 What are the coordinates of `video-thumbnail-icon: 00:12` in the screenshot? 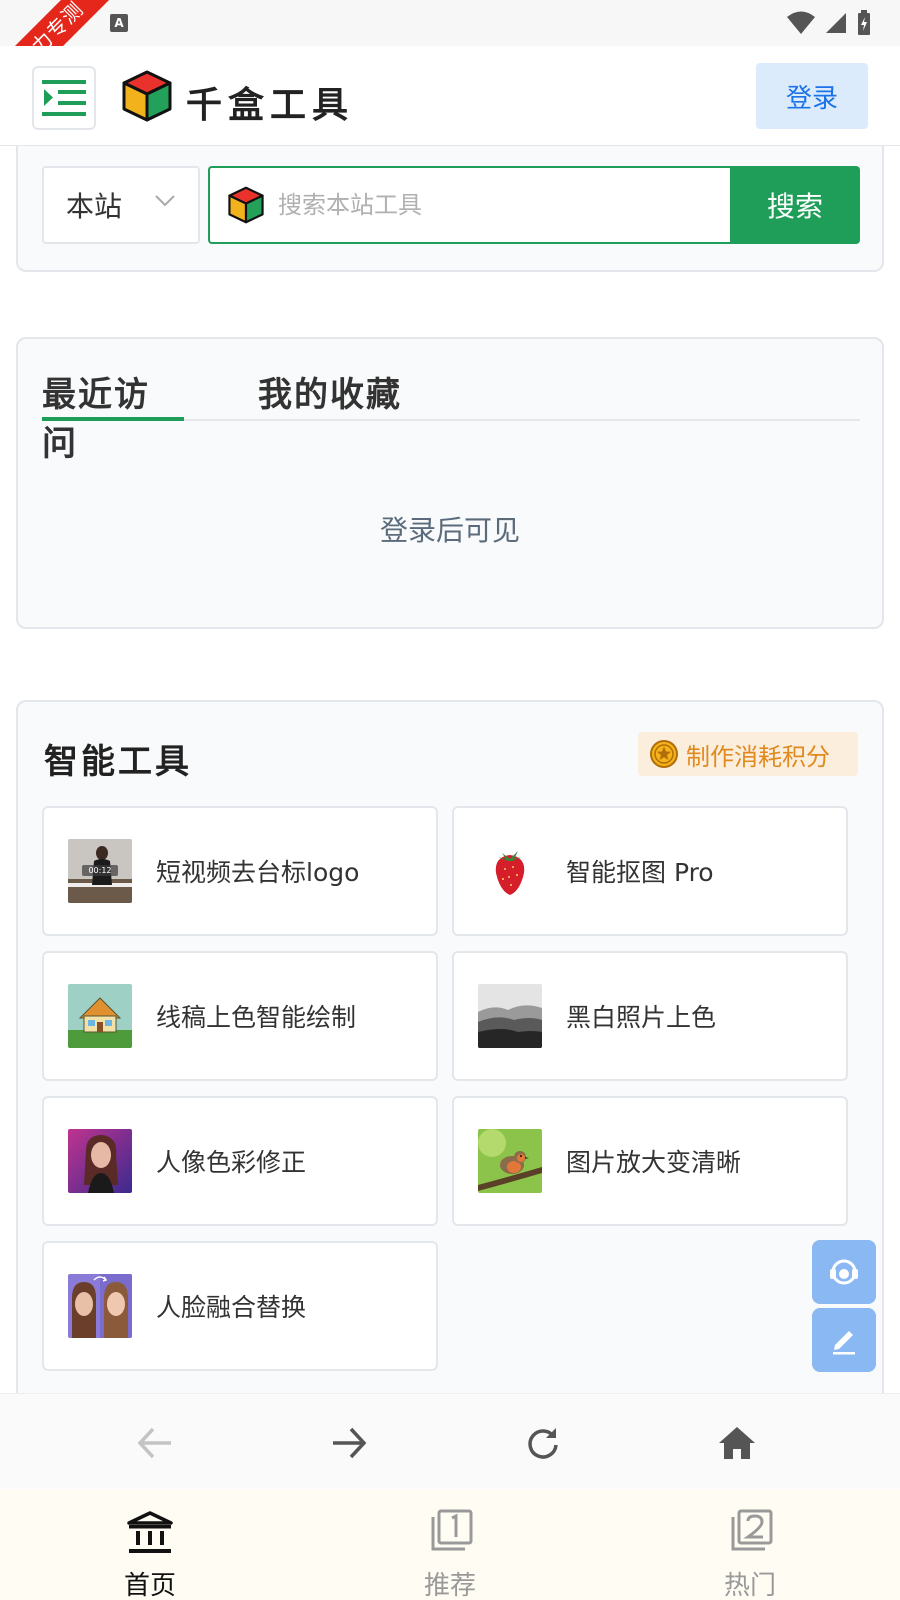 It's located at (100, 871).